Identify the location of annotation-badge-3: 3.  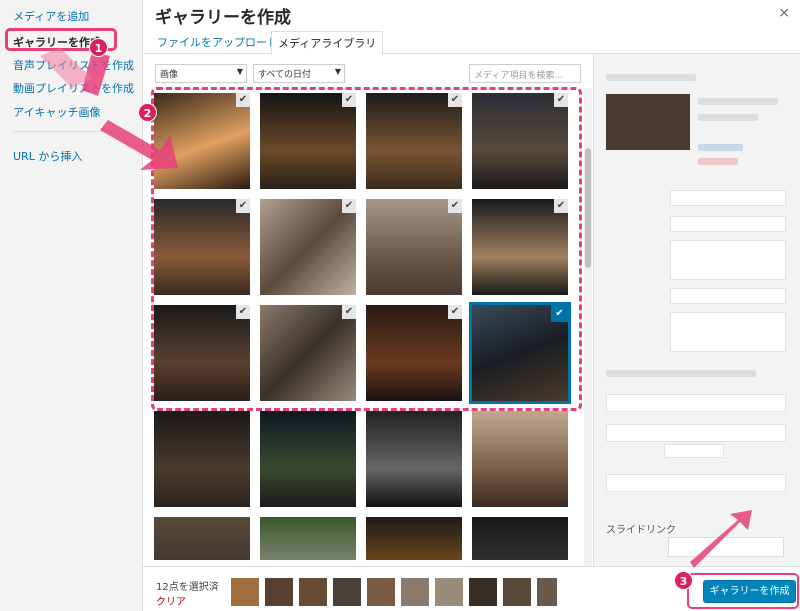
(683, 580).